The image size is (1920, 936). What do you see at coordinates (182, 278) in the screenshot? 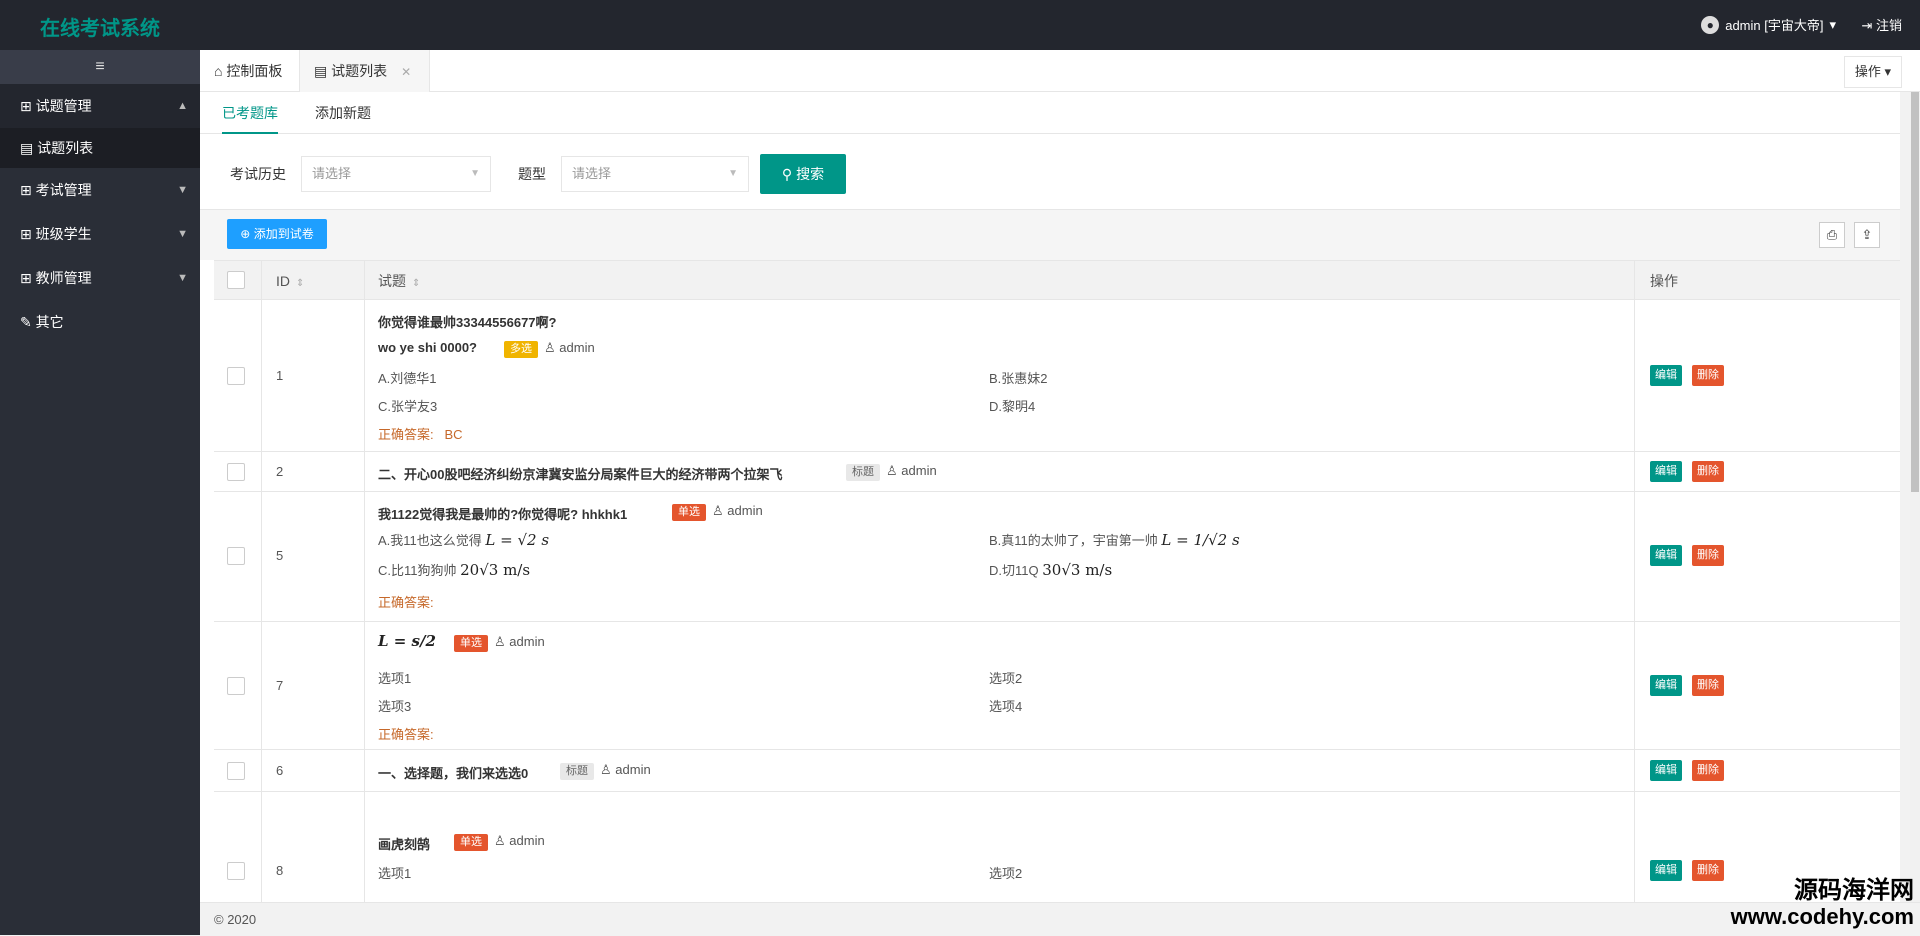
I see `chevron-down-icon: ▼` at bounding box center [182, 278].